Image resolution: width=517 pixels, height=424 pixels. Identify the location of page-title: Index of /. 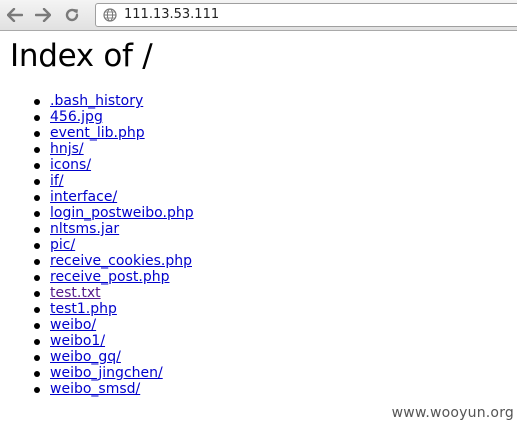
(81, 56).